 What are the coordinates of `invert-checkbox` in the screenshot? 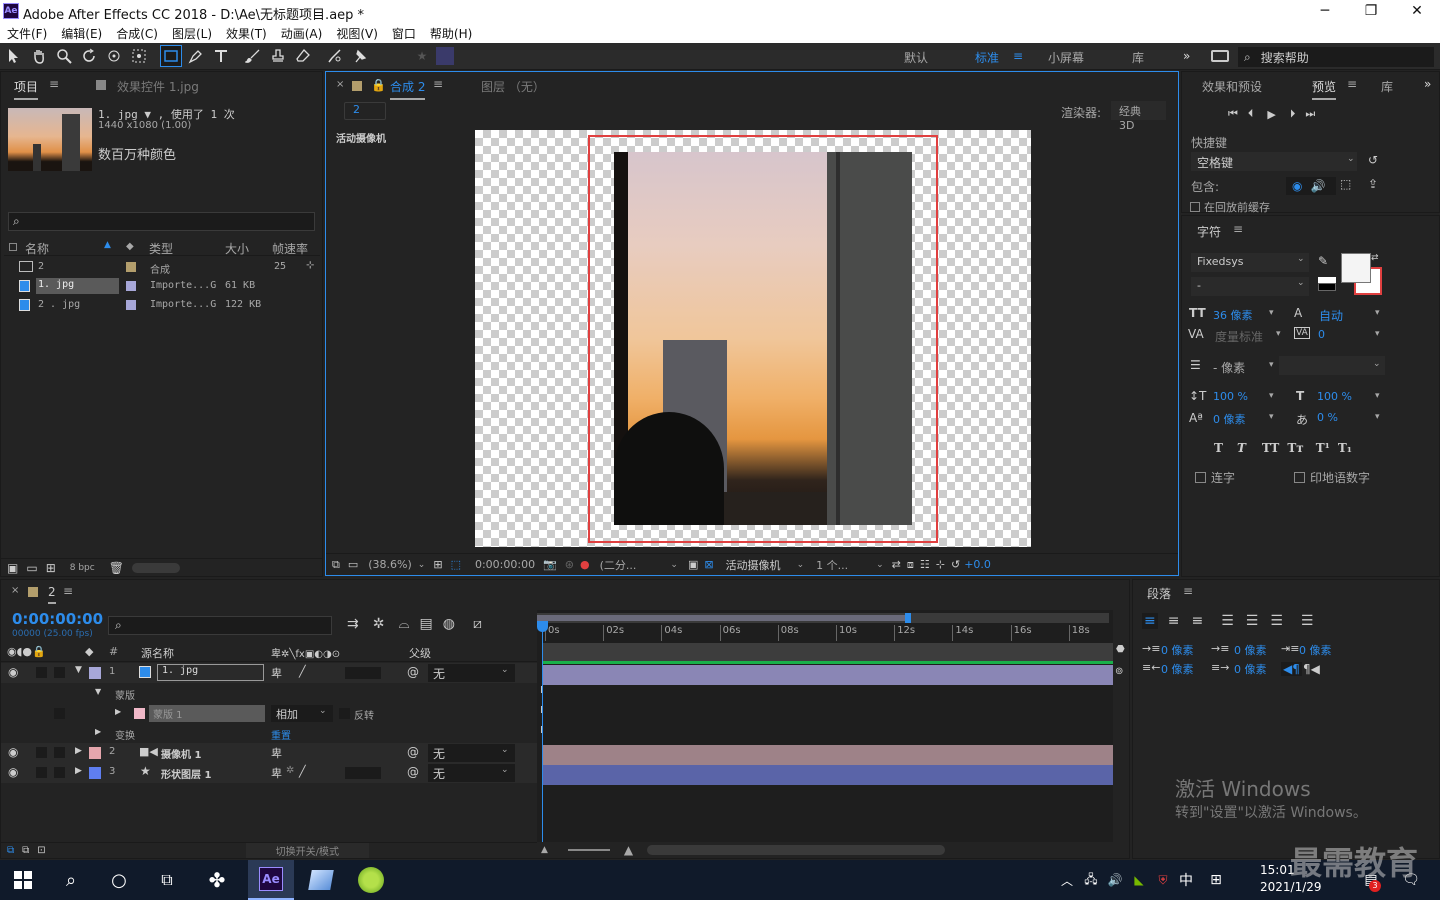 It's located at (344, 713).